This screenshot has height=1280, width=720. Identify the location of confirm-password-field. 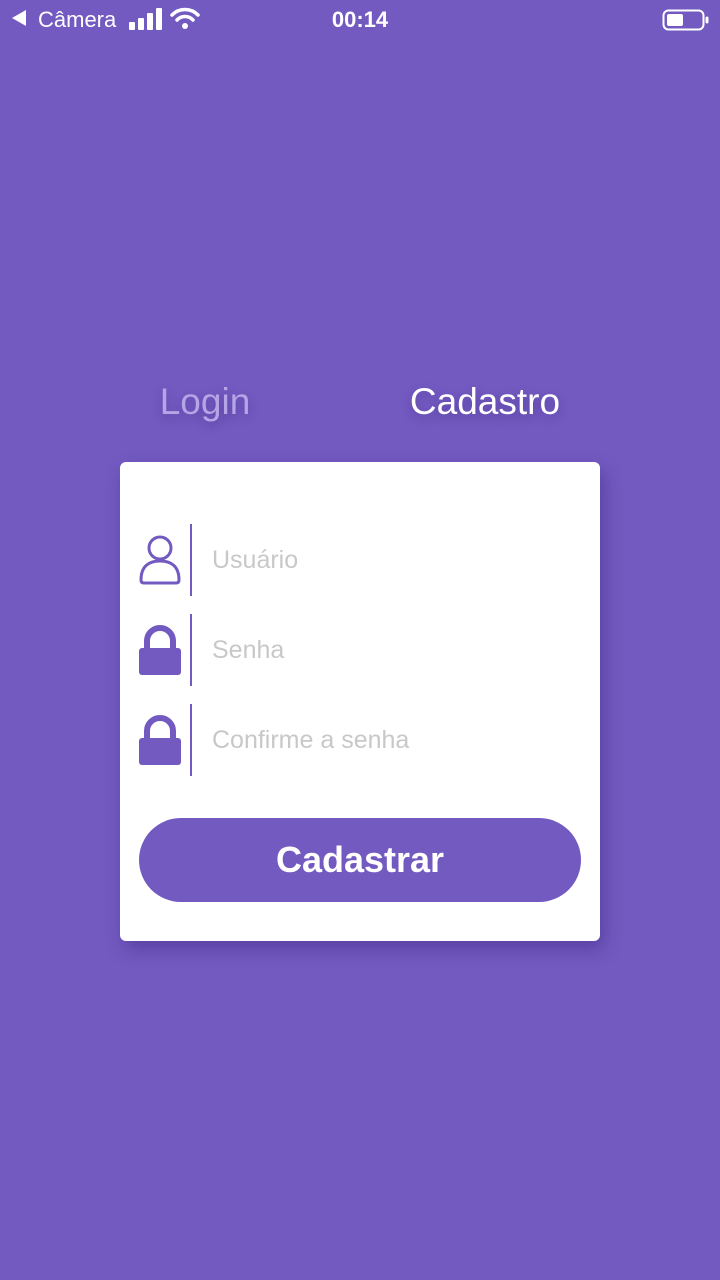
(360, 740).